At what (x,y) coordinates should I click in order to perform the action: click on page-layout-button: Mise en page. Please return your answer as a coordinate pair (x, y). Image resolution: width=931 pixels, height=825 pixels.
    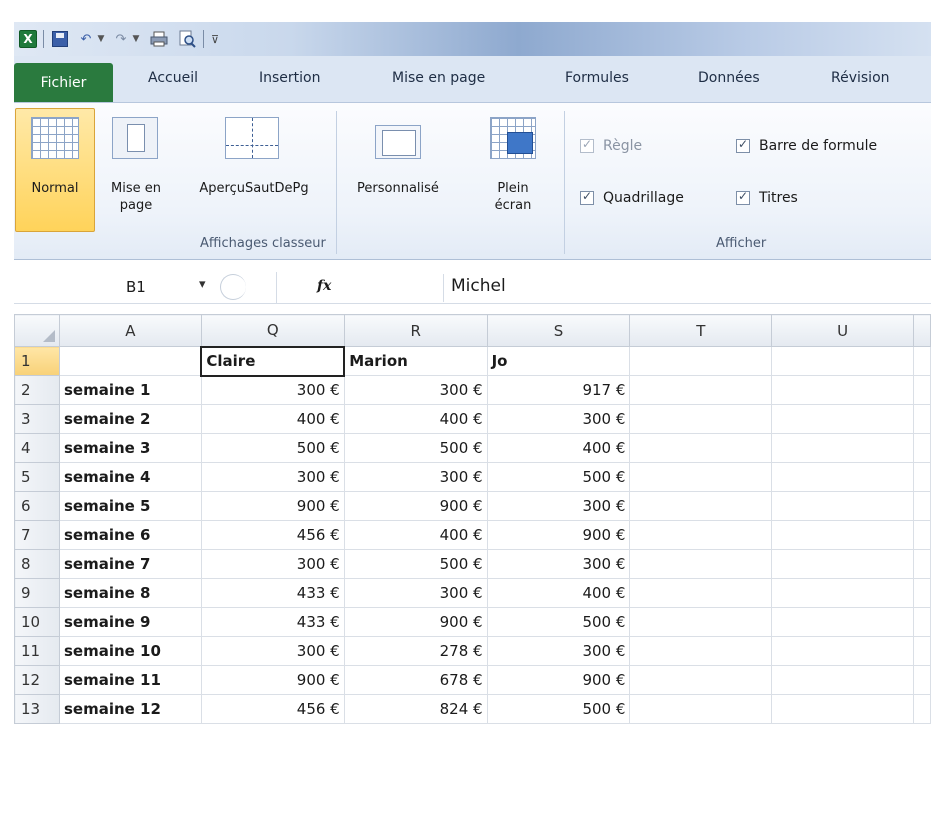
    Looking at the image, I should click on (136, 197).